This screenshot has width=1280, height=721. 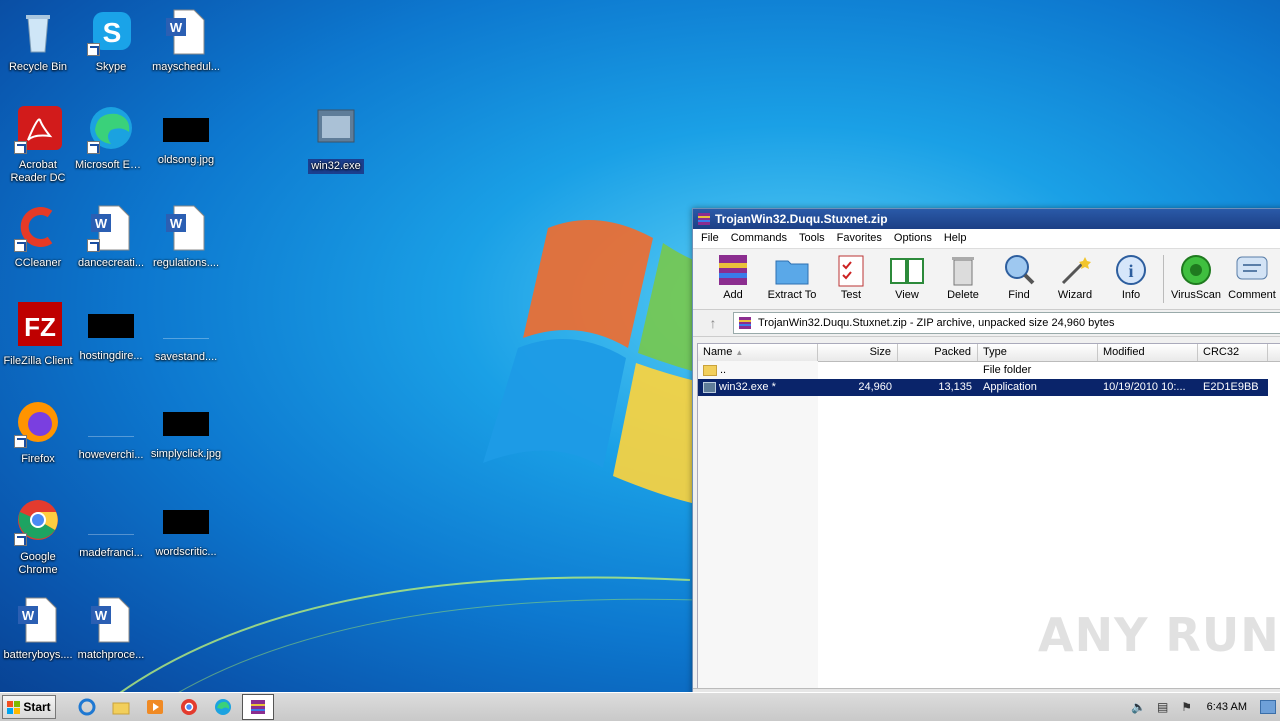 I want to click on blank-thumbnail, so click(x=111, y=424).